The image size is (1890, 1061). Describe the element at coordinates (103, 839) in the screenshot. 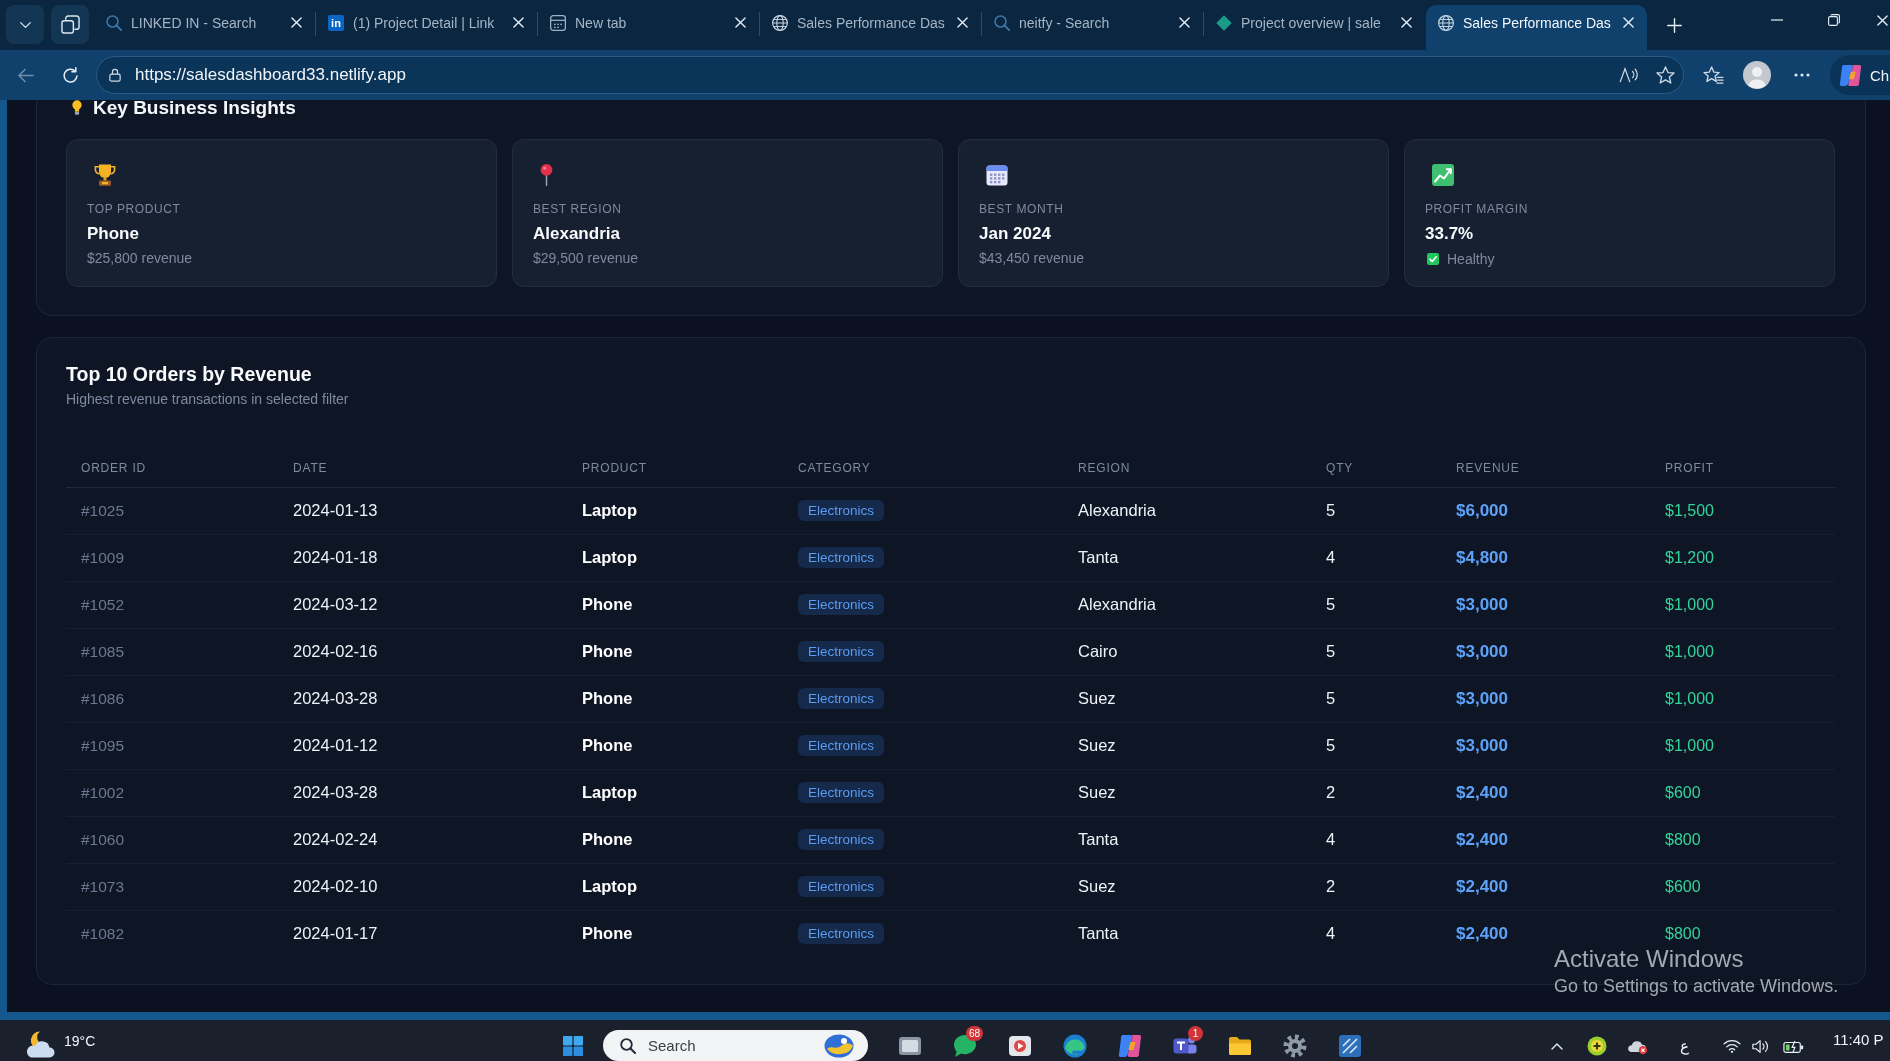

I see `order-id: #1060` at that location.